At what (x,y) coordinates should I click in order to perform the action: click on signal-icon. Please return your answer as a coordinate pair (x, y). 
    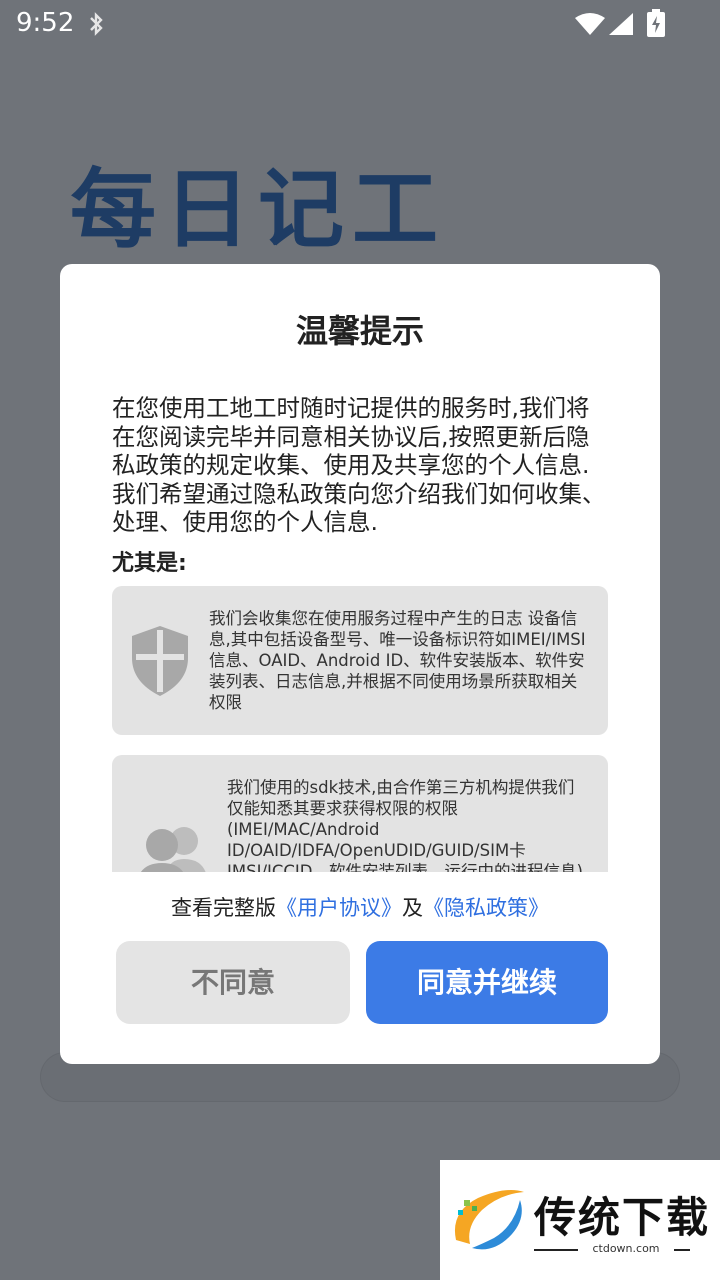
    Looking at the image, I should click on (621, 24).